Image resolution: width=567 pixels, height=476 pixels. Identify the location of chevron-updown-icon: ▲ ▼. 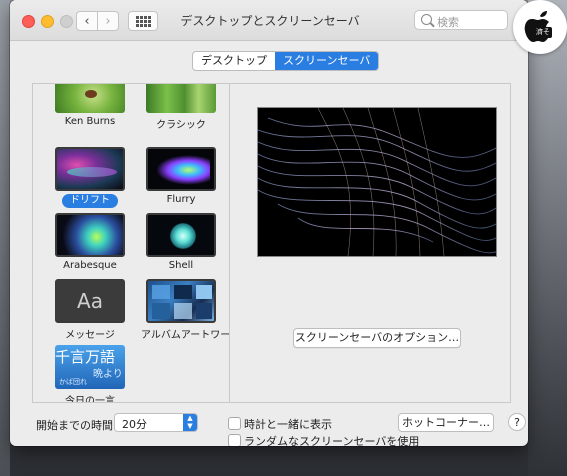
(190, 422).